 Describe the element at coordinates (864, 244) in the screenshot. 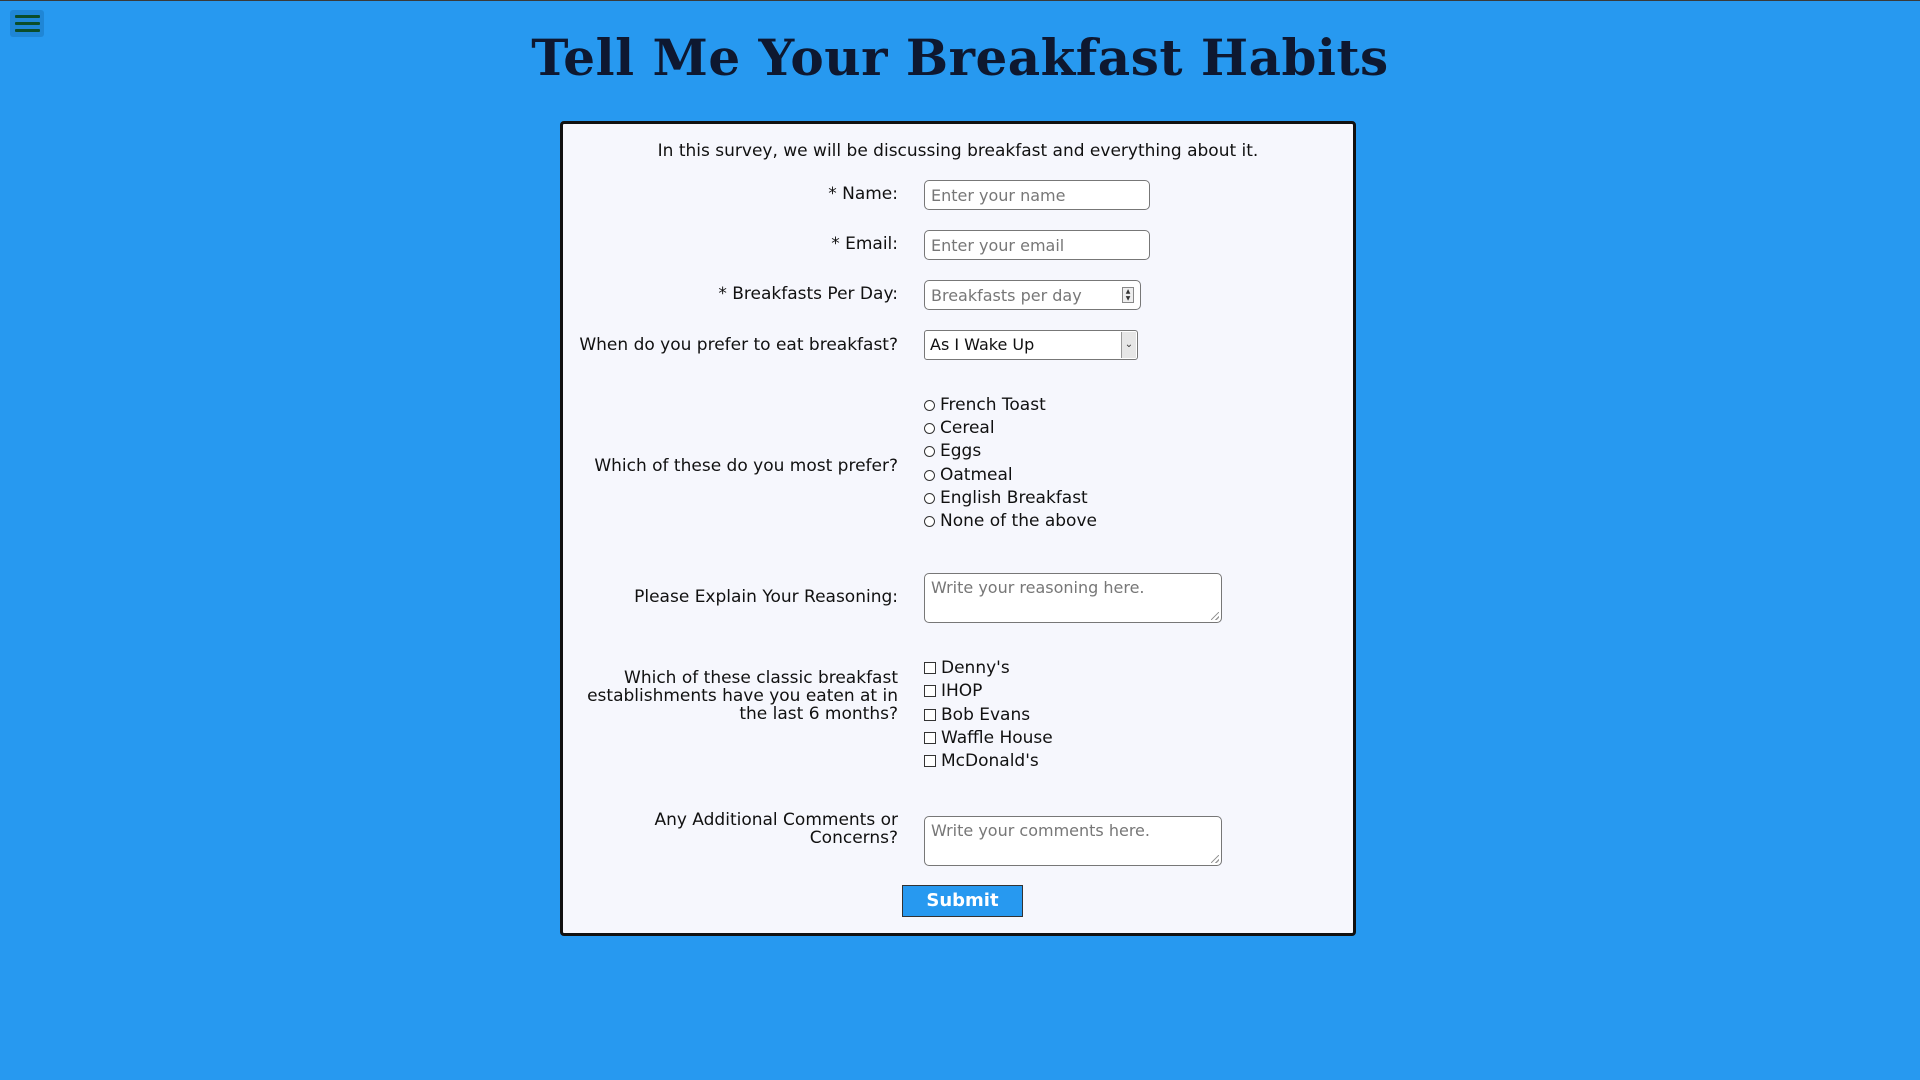

I see `email-label: * Email:` at that location.